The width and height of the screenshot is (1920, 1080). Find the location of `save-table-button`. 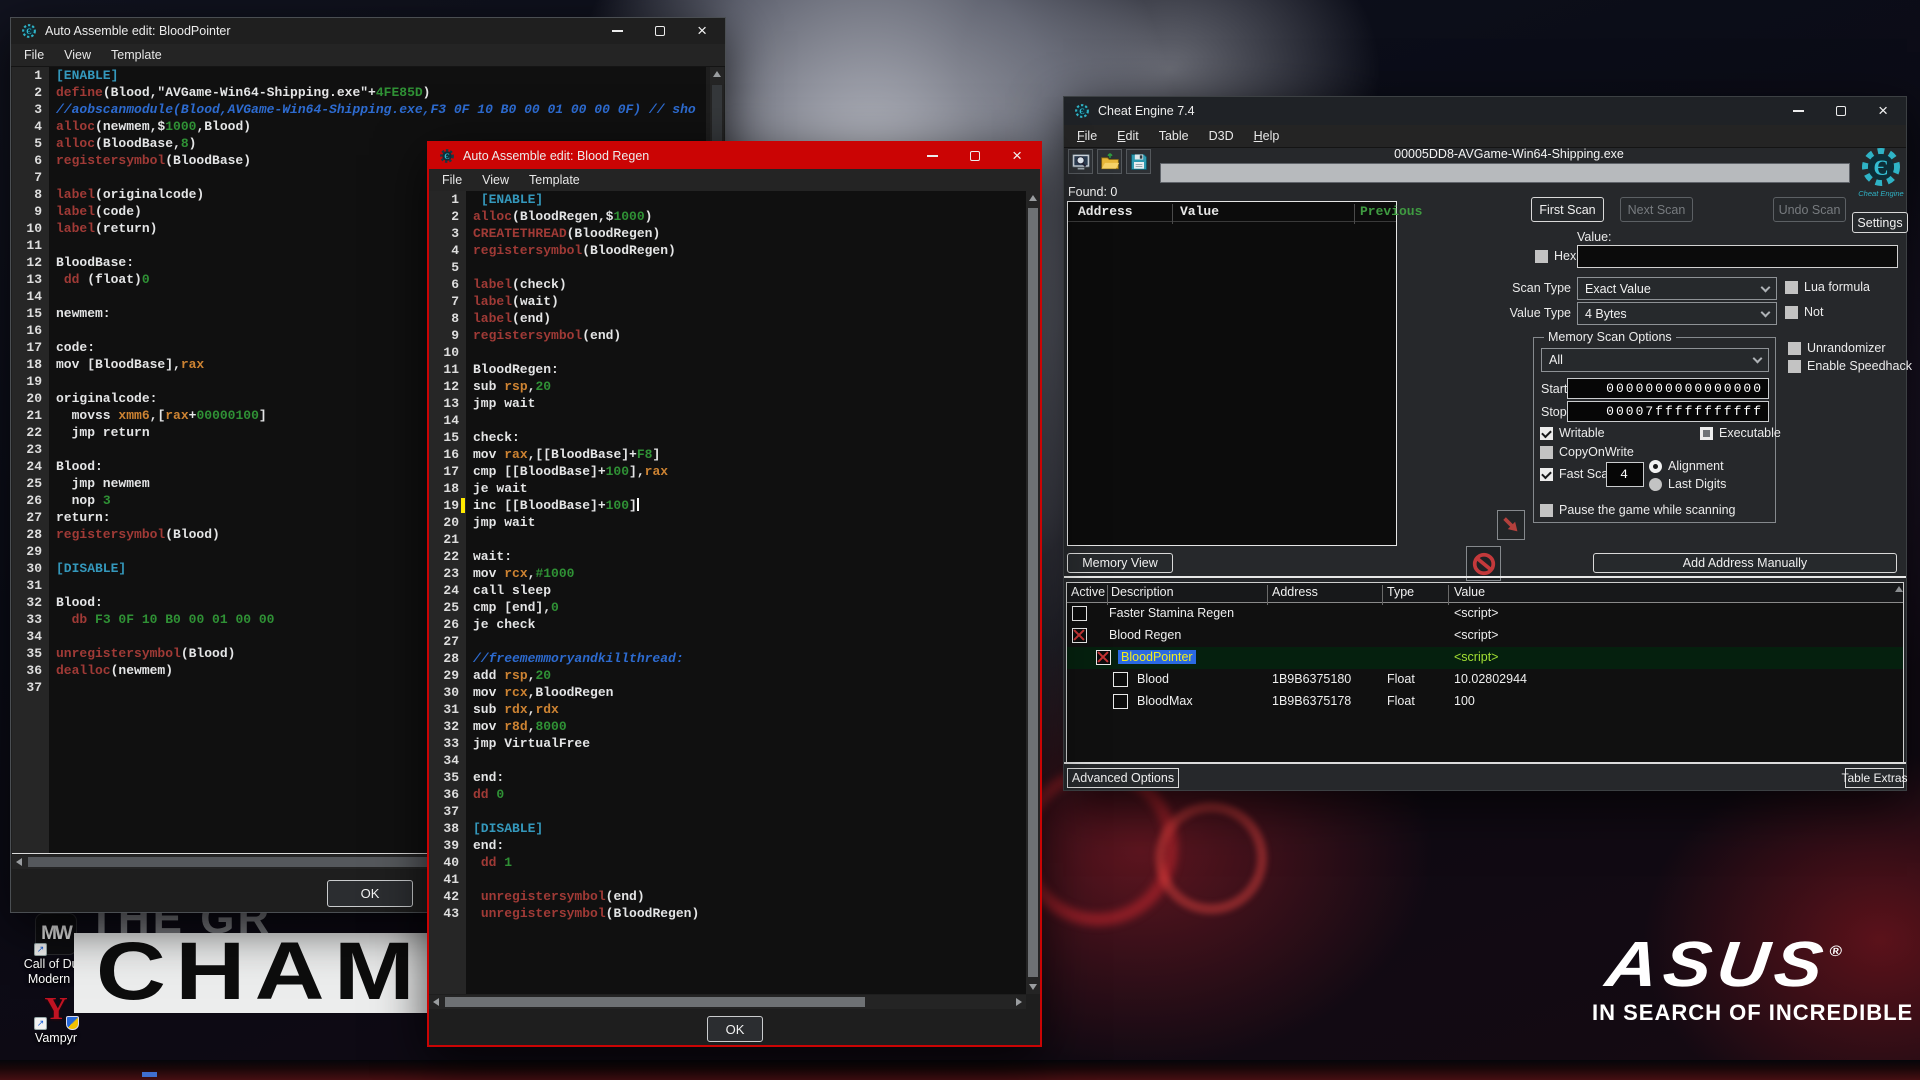

save-table-button is located at coordinates (1138, 161).